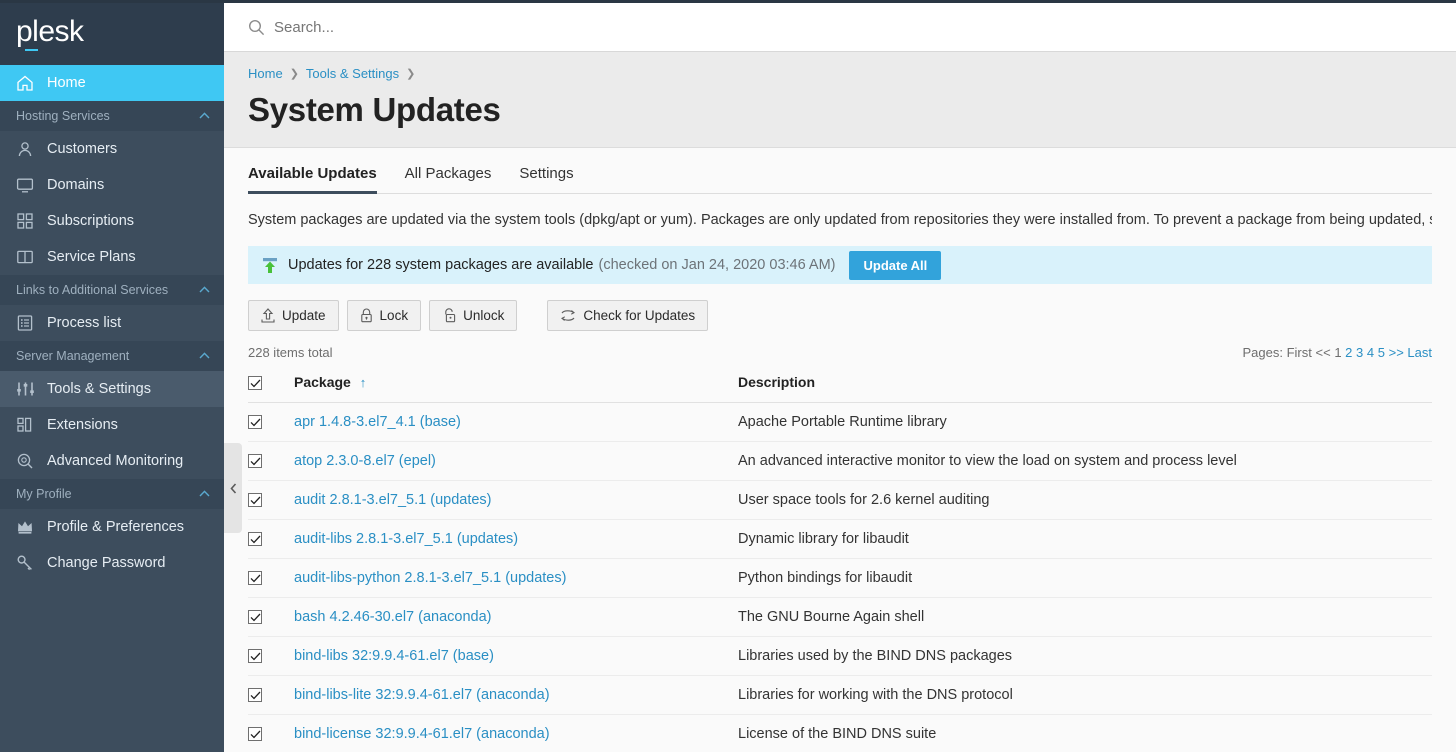  Describe the element at coordinates (1370, 352) in the screenshot. I see `pagination-page-4: 4` at that location.